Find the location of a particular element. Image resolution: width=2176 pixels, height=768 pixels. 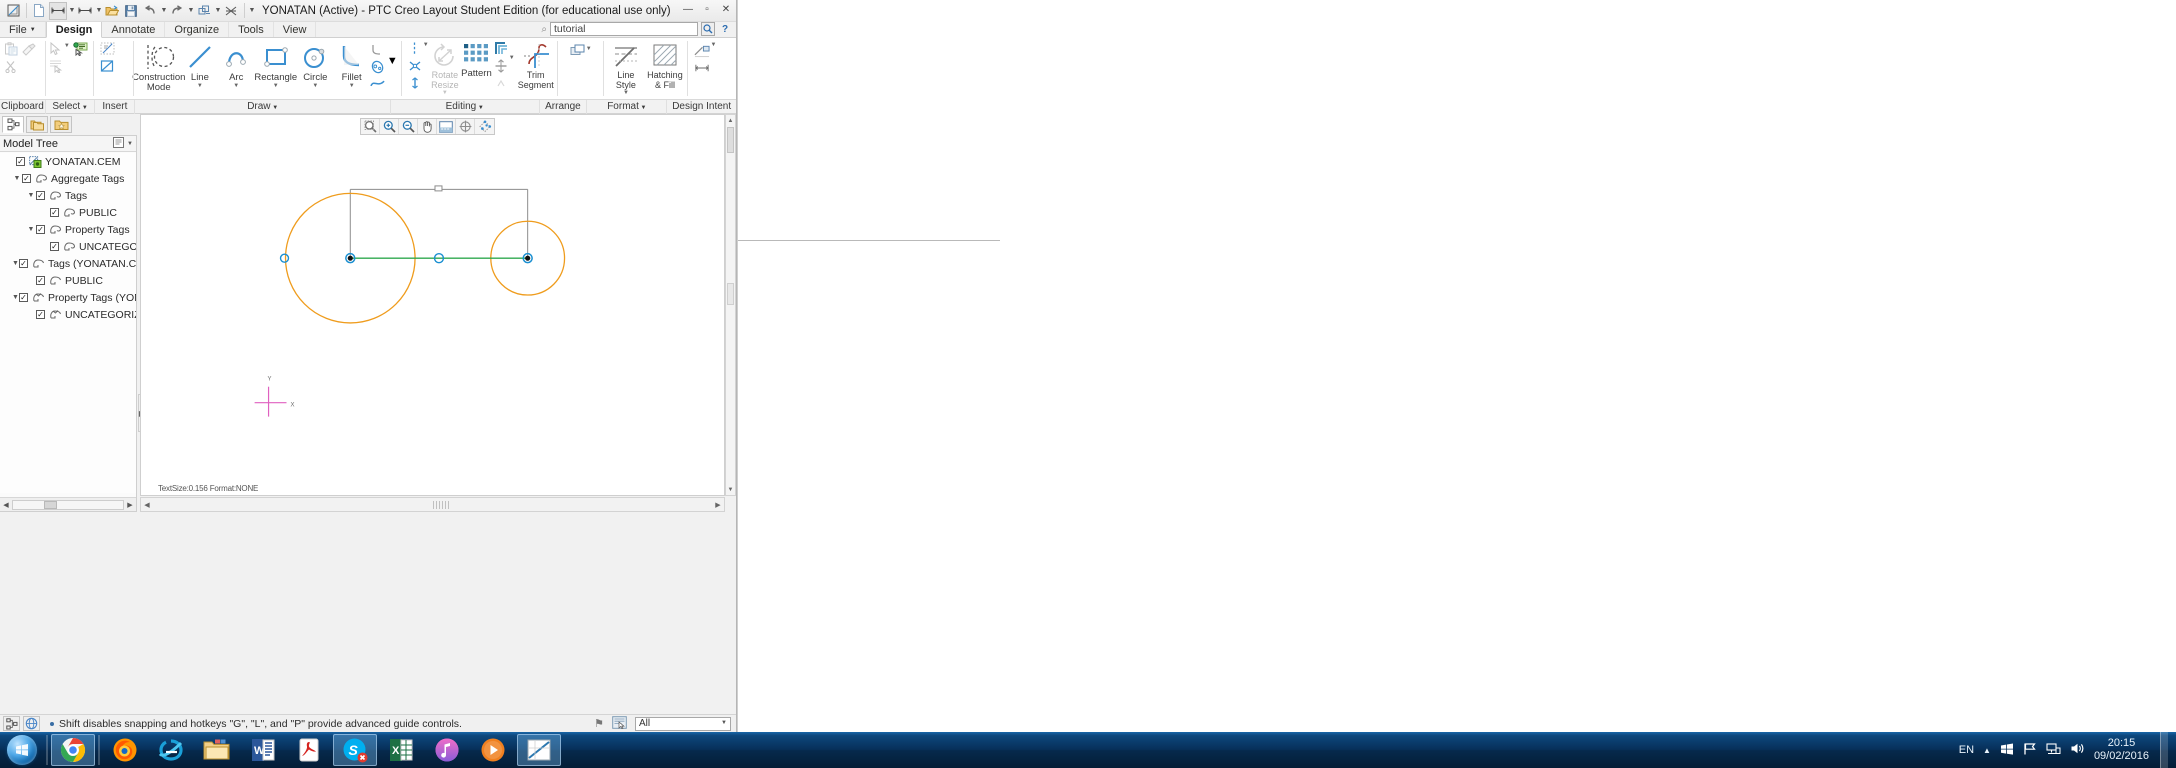

drawing-canvas: Y X is located at coordinates (432, 305).